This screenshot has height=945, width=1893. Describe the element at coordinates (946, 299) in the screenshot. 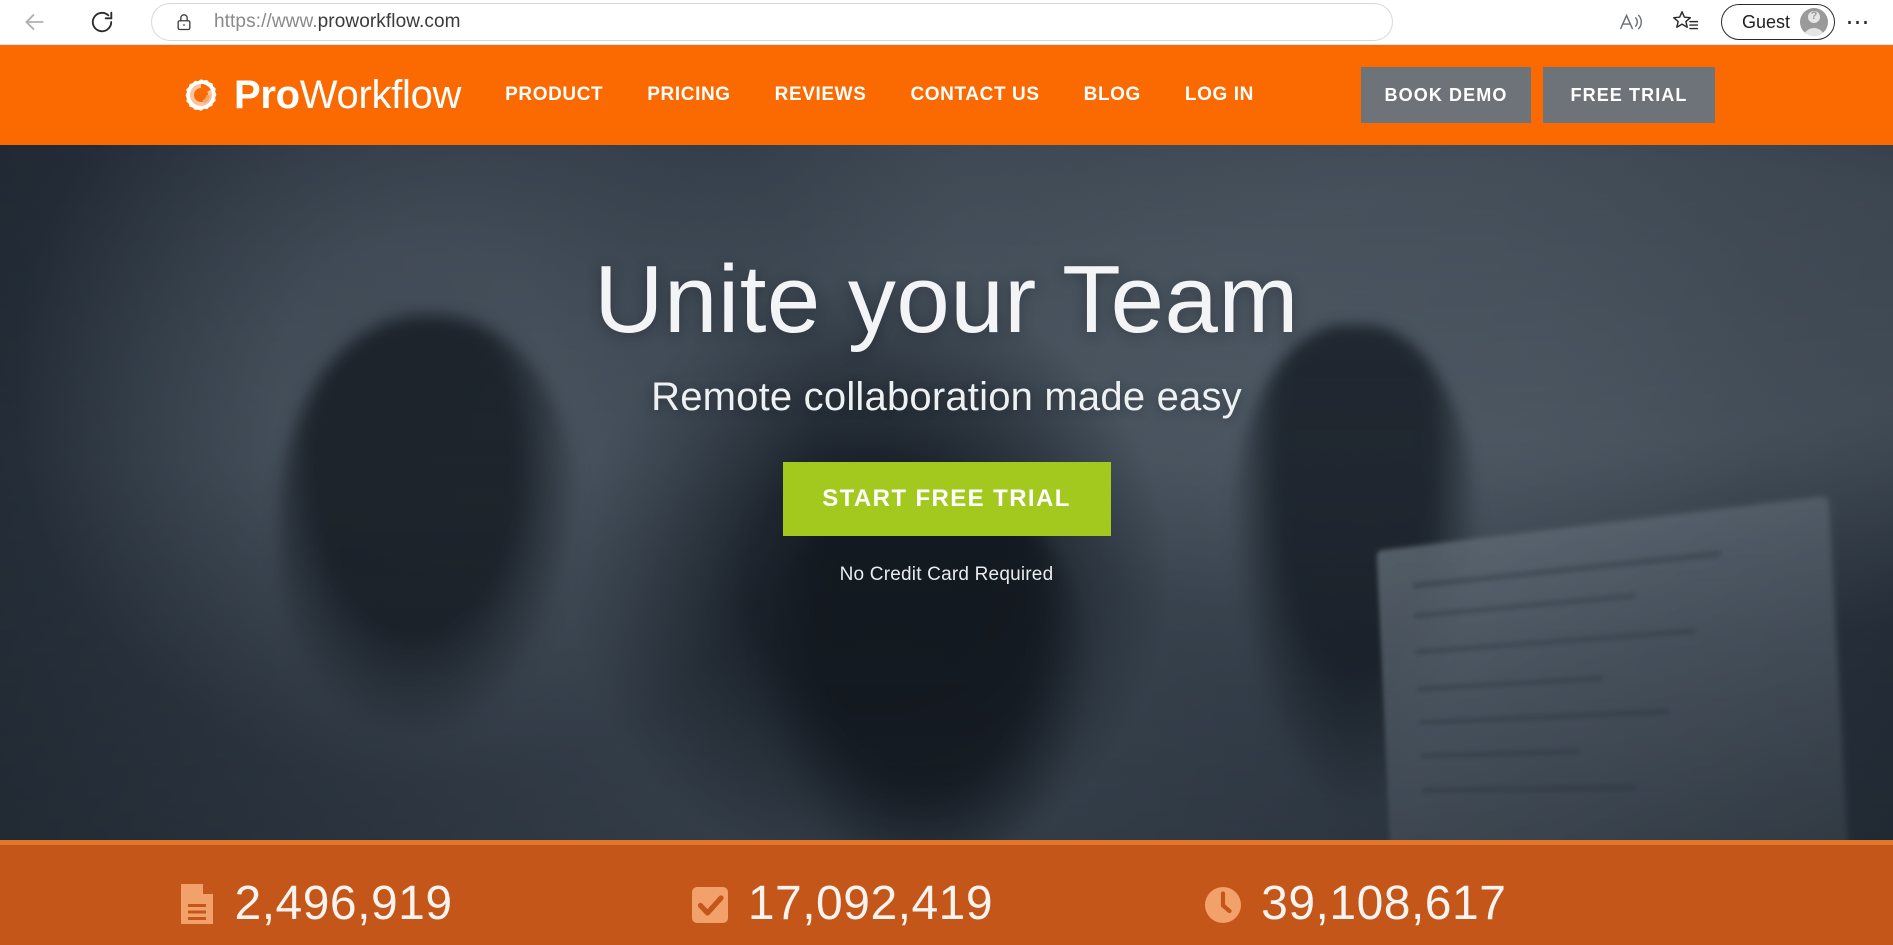

I see `hero-title: Unite your Team` at that location.